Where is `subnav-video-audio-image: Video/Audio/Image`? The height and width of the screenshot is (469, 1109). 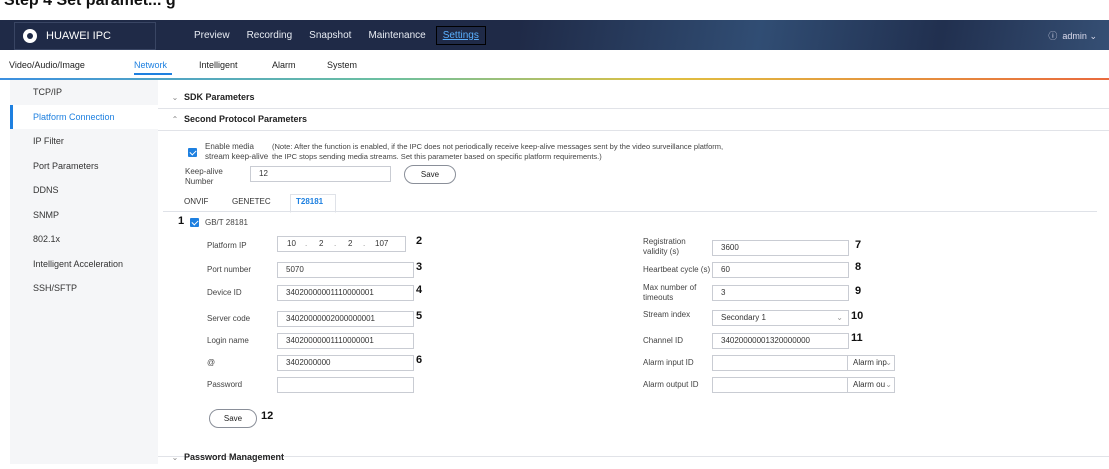 subnav-video-audio-image: Video/Audio/Image is located at coordinates (47, 65).